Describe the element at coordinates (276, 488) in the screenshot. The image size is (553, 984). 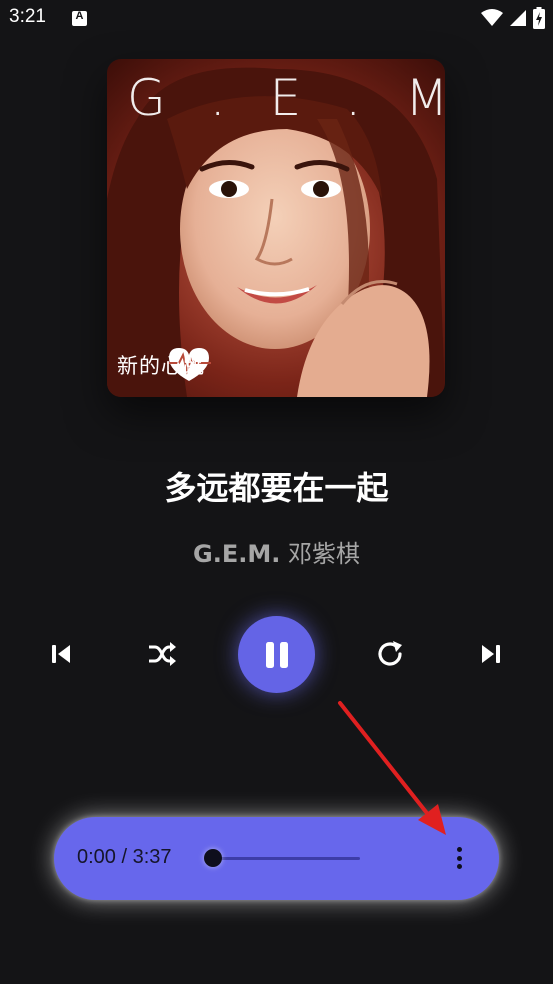
I see `song-title: 多远都要在一起` at that location.